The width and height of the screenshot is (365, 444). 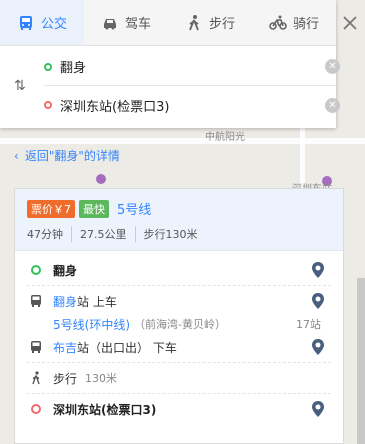 What do you see at coordinates (105, 409) in the screenshot?
I see `end-name: 深圳东站(检票口3)` at bounding box center [105, 409].